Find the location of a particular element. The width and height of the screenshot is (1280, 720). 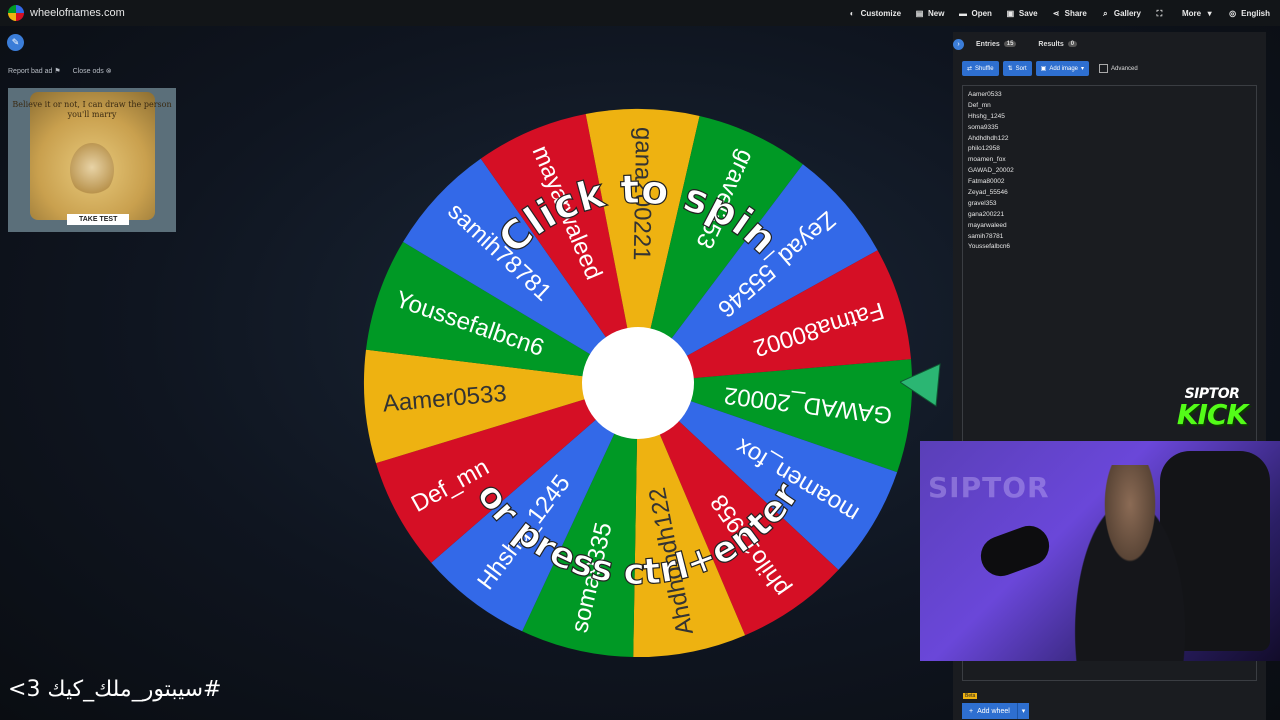

report-bad-ad-link: Report bad ad ⚑ is located at coordinates (34, 71).